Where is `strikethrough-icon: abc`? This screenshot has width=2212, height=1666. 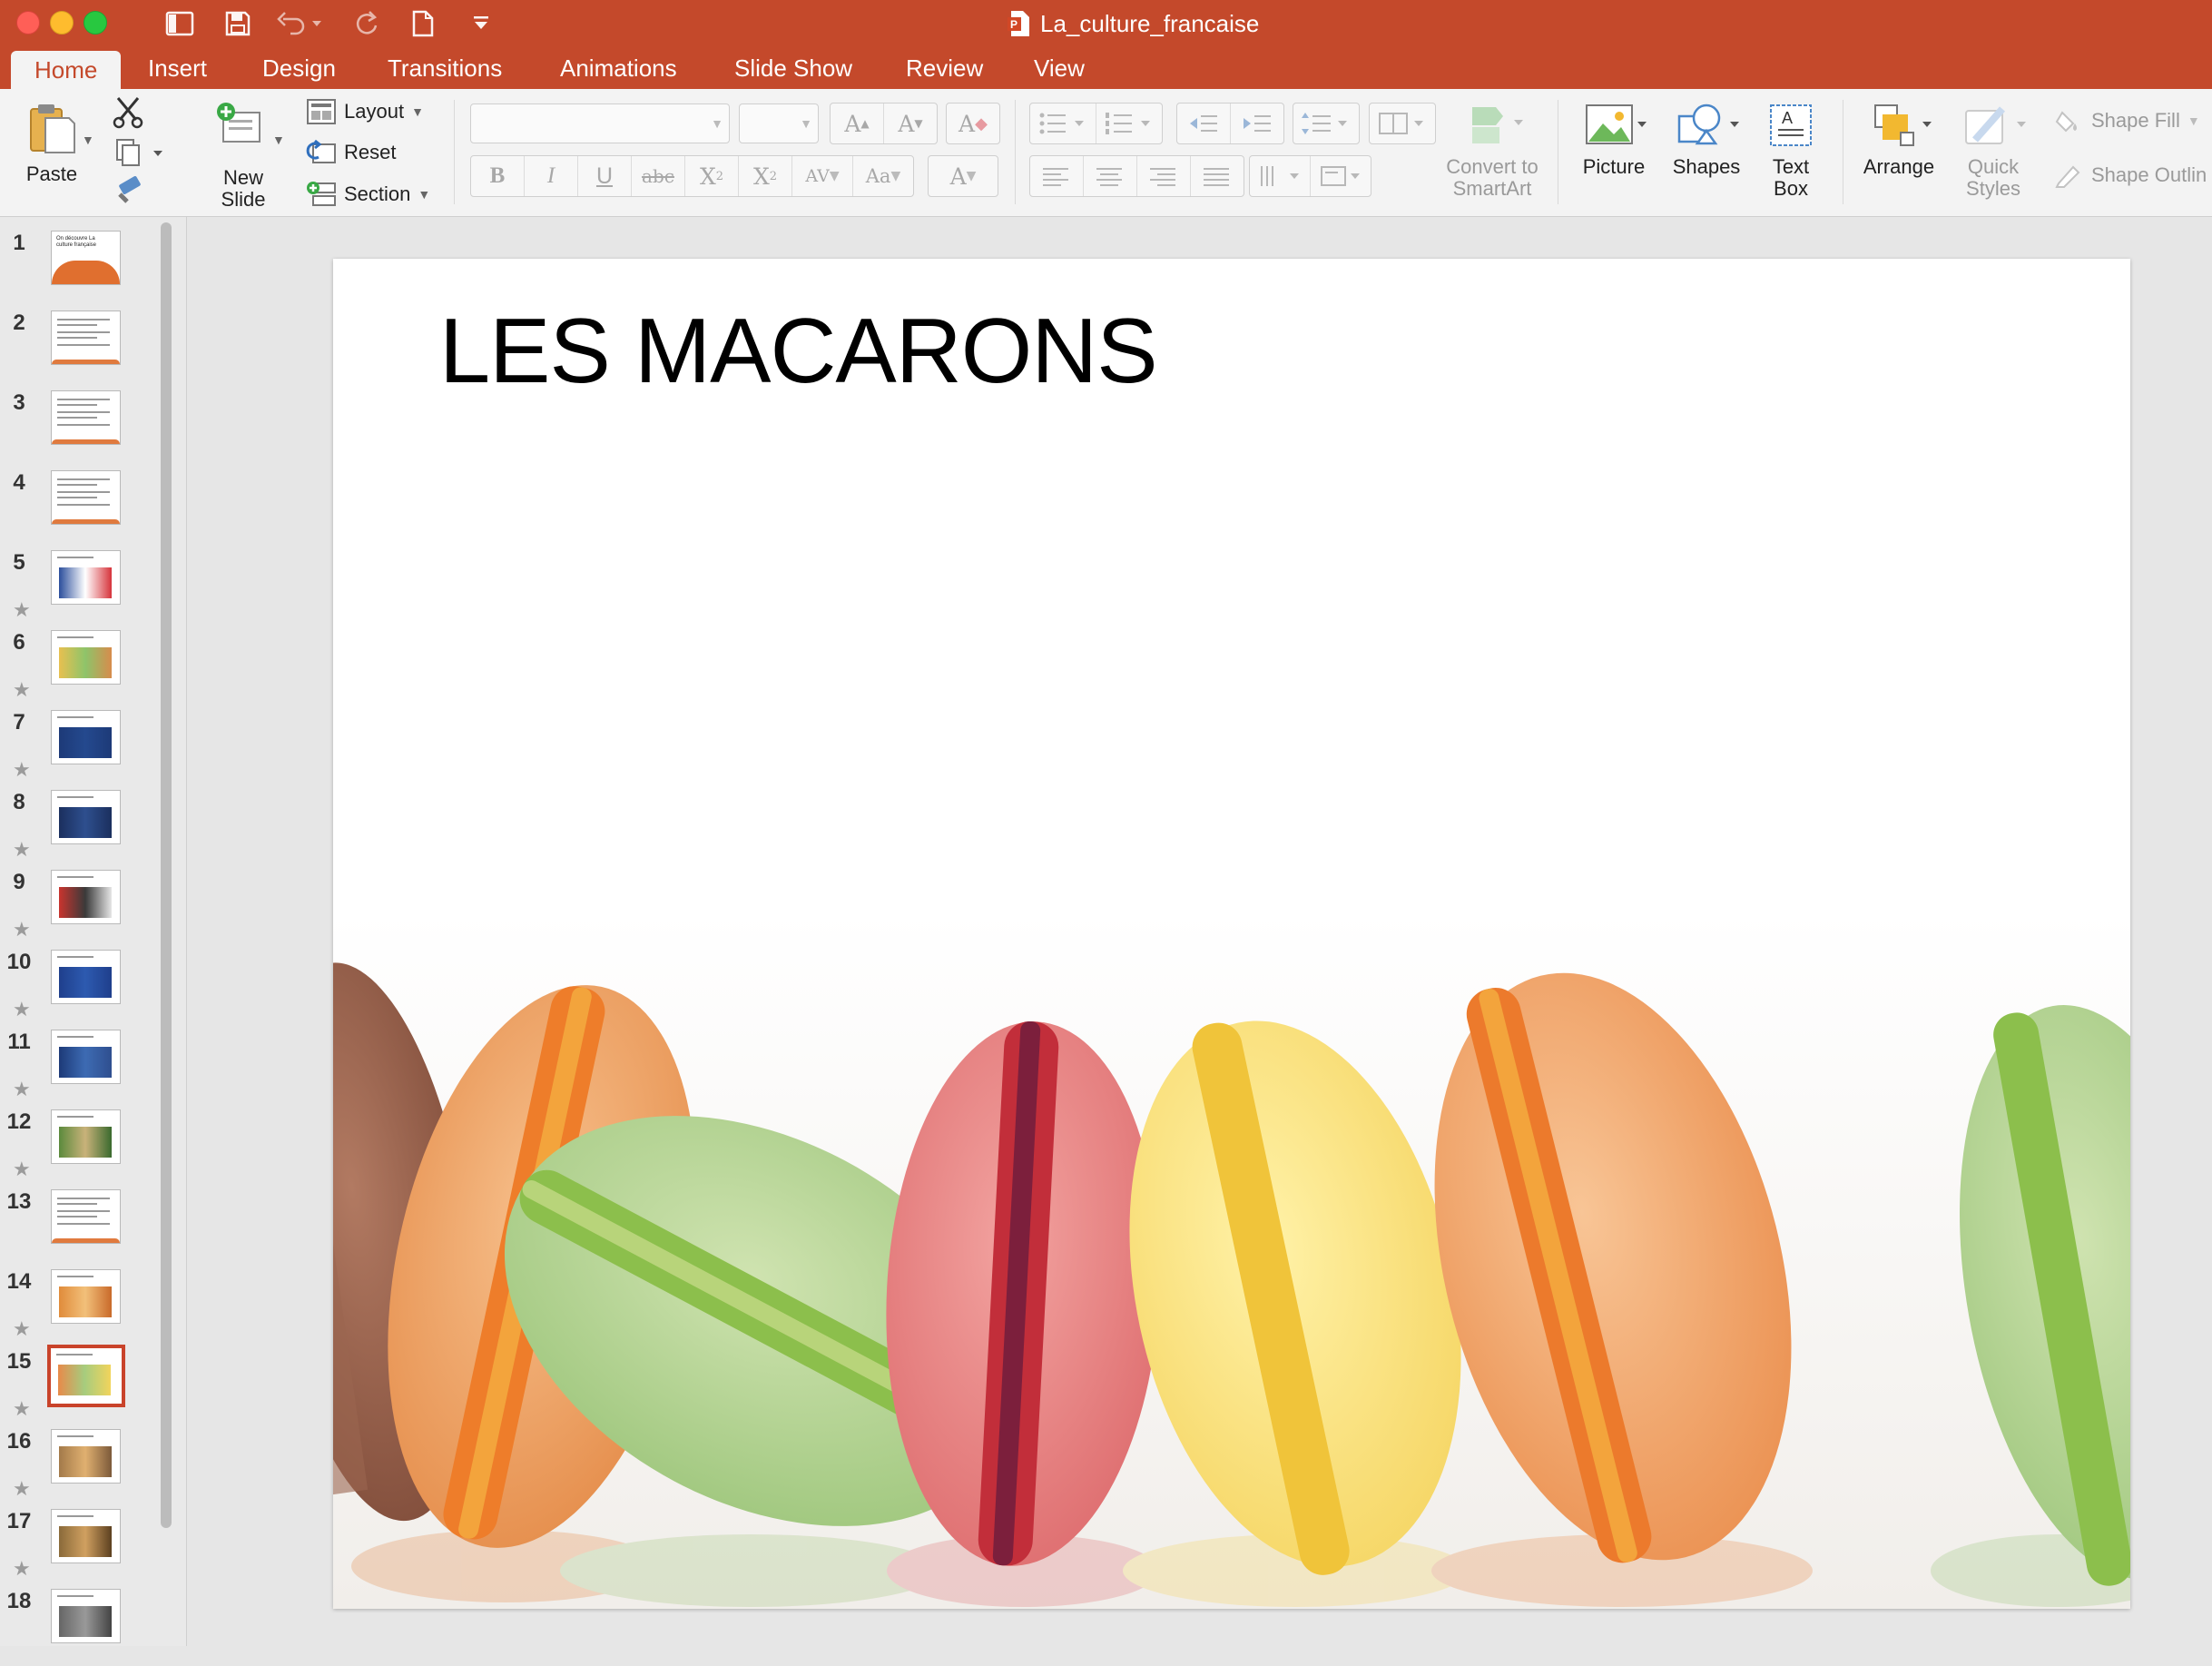
strikethrough-icon: abc is located at coordinates (658, 176).